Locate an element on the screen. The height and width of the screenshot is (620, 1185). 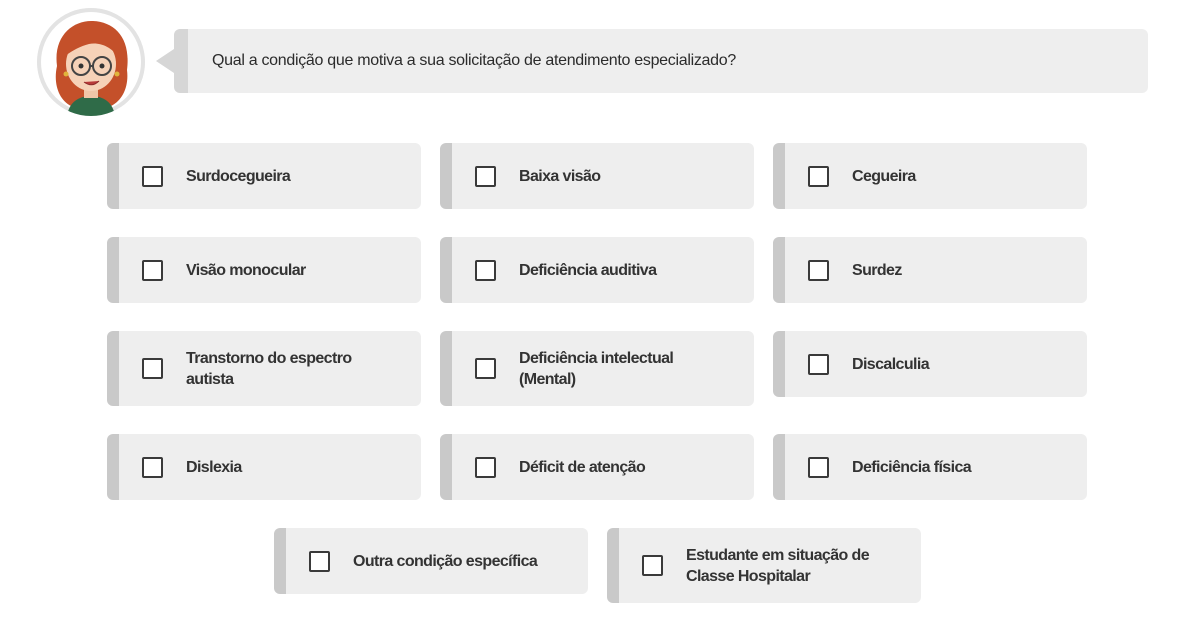
woman-avatar-icon is located at coordinates (91, 62).